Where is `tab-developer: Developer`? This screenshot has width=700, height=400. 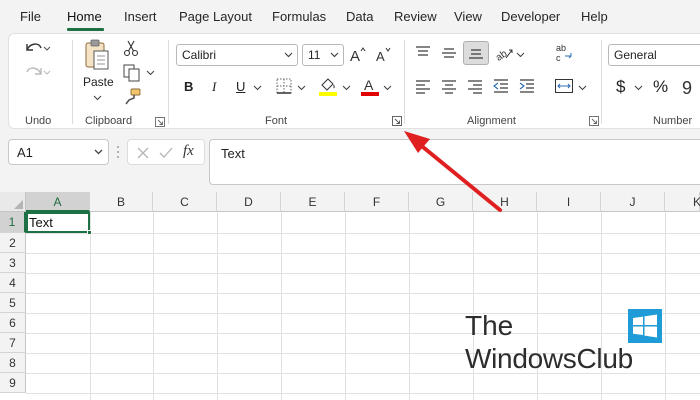 tab-developer: Developer is located at coordinates (530, 16).